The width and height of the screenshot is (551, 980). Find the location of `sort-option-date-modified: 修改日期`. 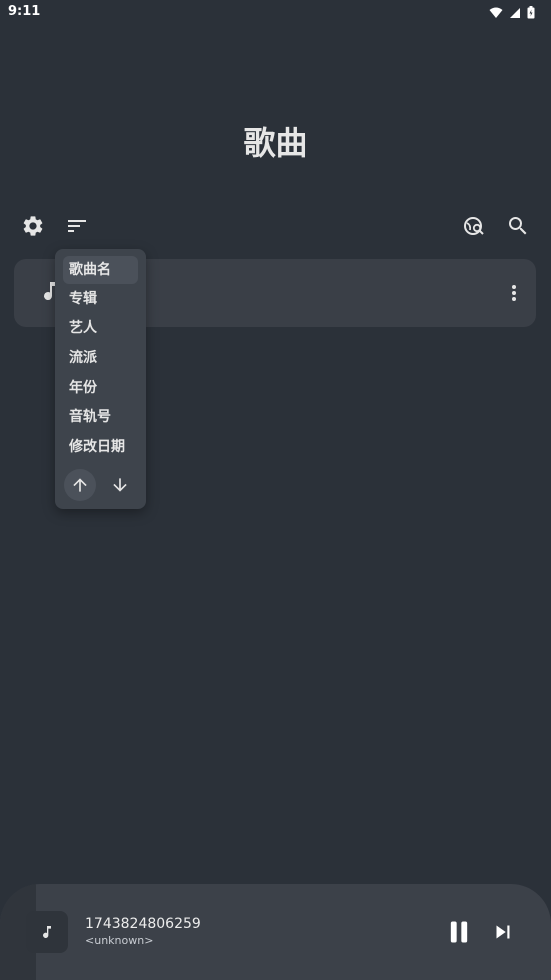

sort-option-date-modified: 修改日期 is located at coordinates (100, 447).